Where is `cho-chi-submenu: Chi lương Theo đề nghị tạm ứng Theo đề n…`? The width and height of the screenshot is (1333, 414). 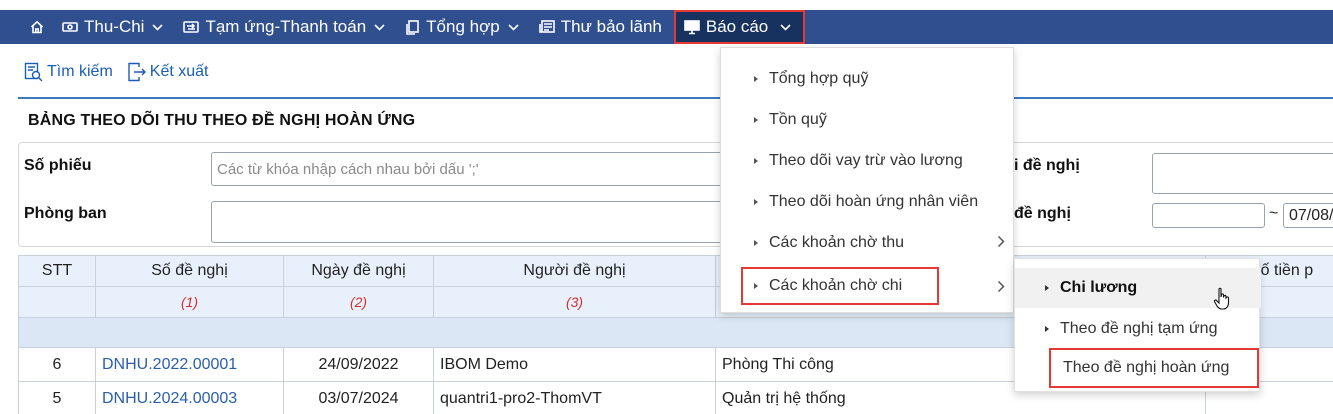 cho-chi-submenu: Chi lương Theo đề nghị tạm ứng Theo đề n… is located at coordinates (1137, 325).